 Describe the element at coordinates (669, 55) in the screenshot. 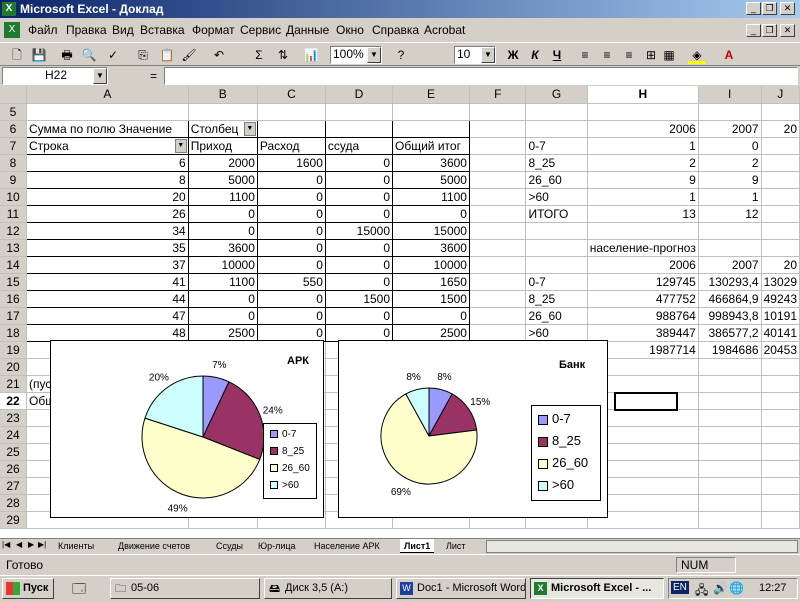

I see `borders-icon: ▦` at that location.